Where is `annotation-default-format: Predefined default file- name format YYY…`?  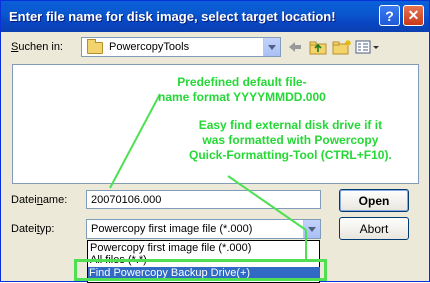
annotation-default-format: Predefined default file- name format YYY… is located at coordinates (242, 89).